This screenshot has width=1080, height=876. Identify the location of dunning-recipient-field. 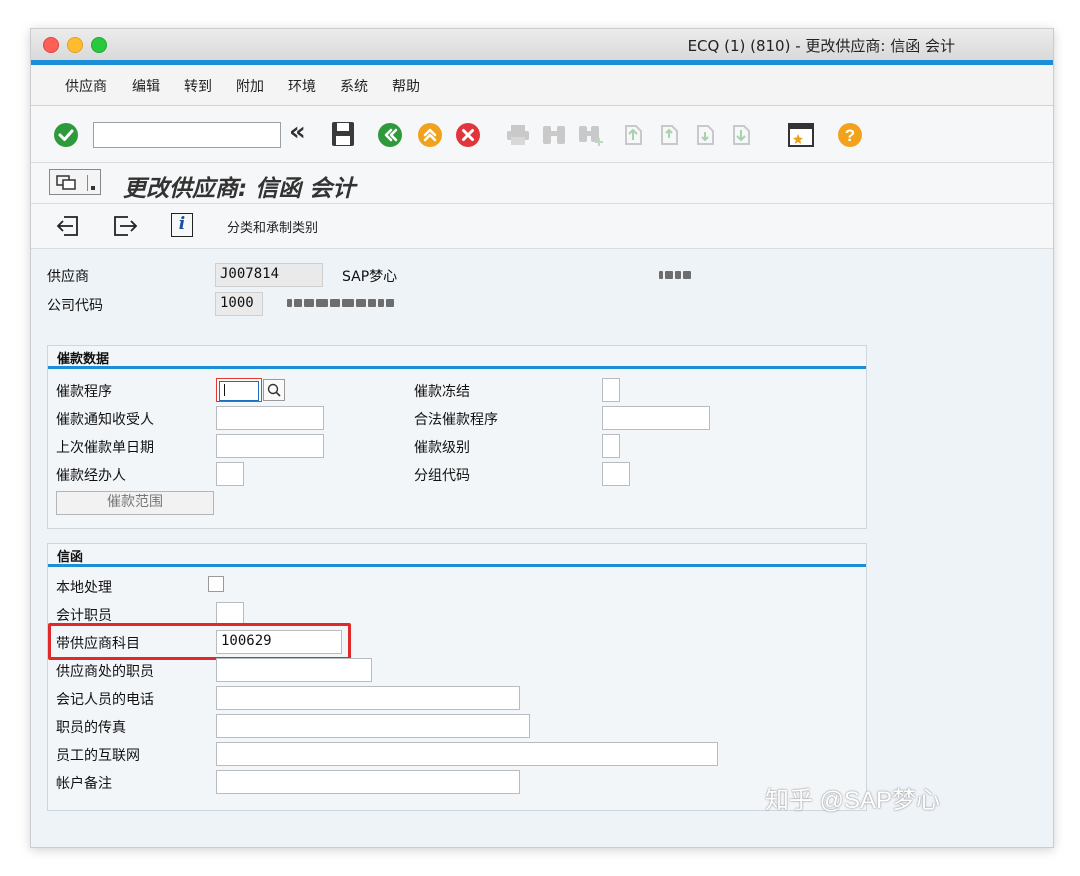
(270, 418).